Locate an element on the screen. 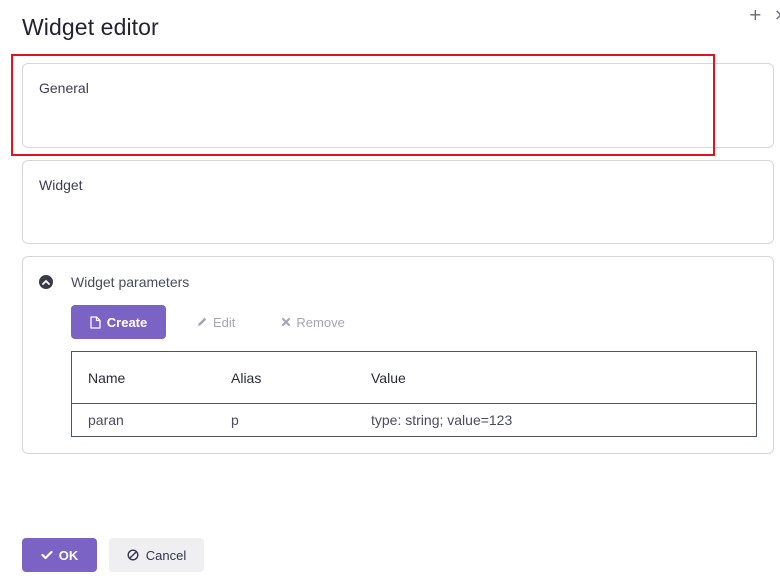 The height and width of the screenshot is (587, 780). create-button-label: Create is located at coordinates (127, 322).